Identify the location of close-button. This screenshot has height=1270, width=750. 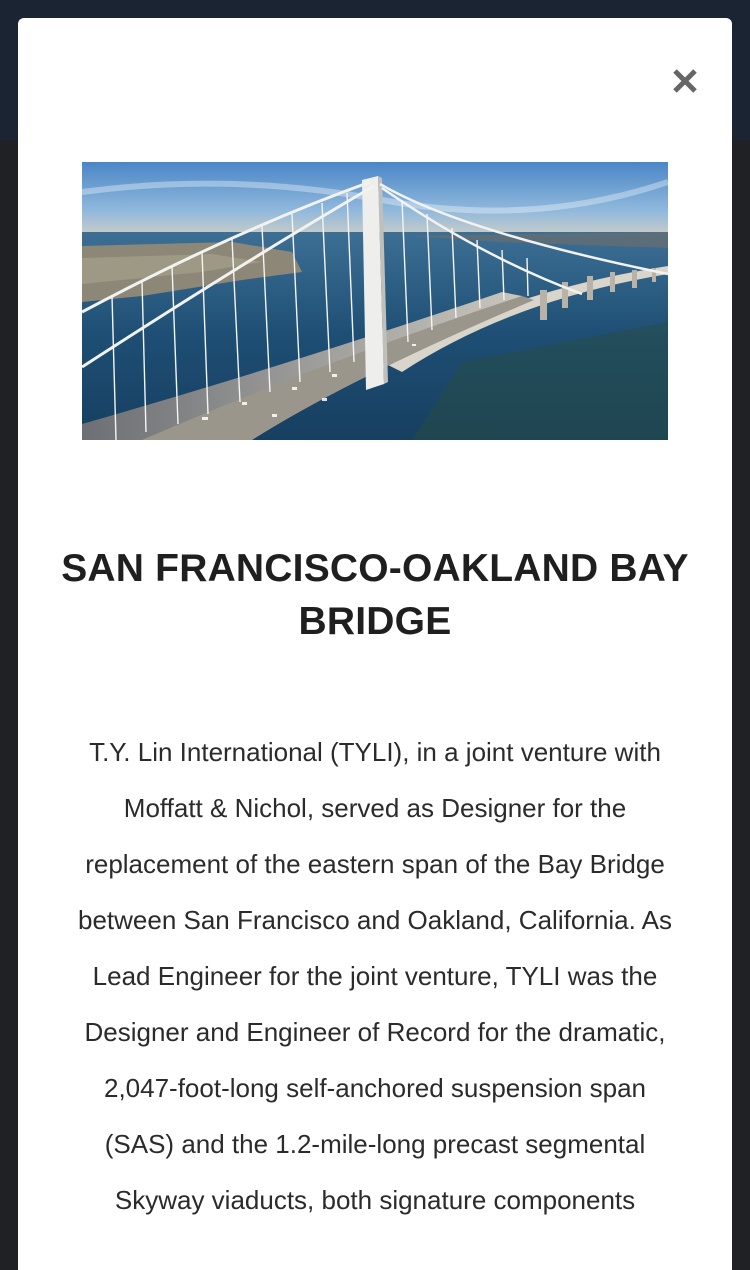
(685, 81).